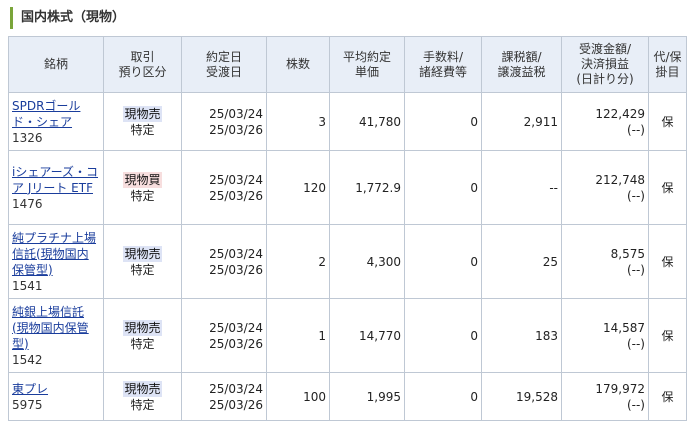 The width and height of the screenshot is (690, 422). Describe the element at coordinates (27, 203) in the screenshot. I see `security-code: 1476` at that location.